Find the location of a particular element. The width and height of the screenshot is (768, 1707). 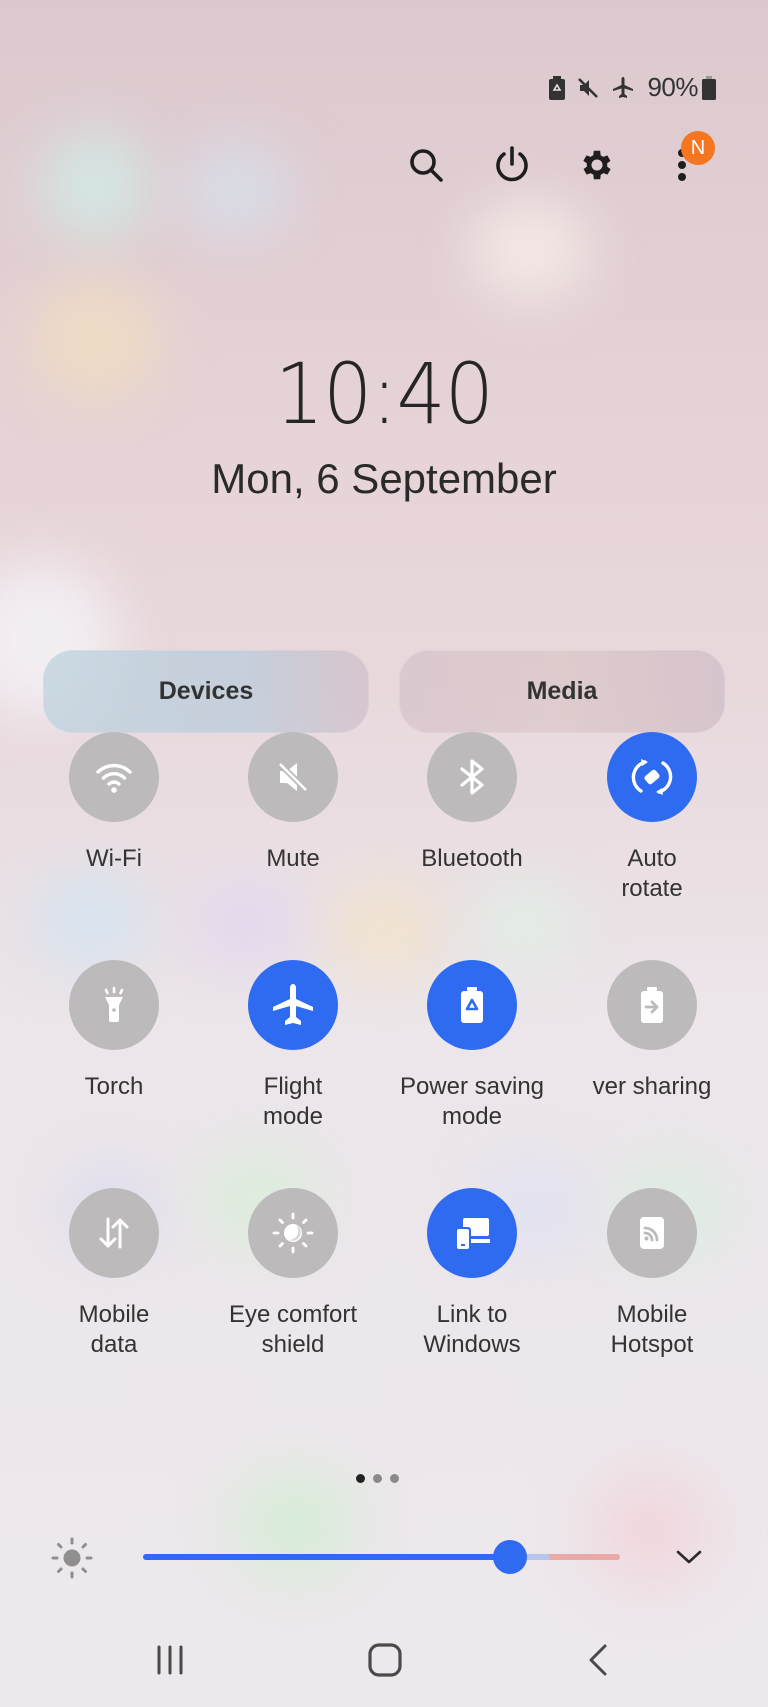

mobile-data-icon is located at coordinates (114, 1233).